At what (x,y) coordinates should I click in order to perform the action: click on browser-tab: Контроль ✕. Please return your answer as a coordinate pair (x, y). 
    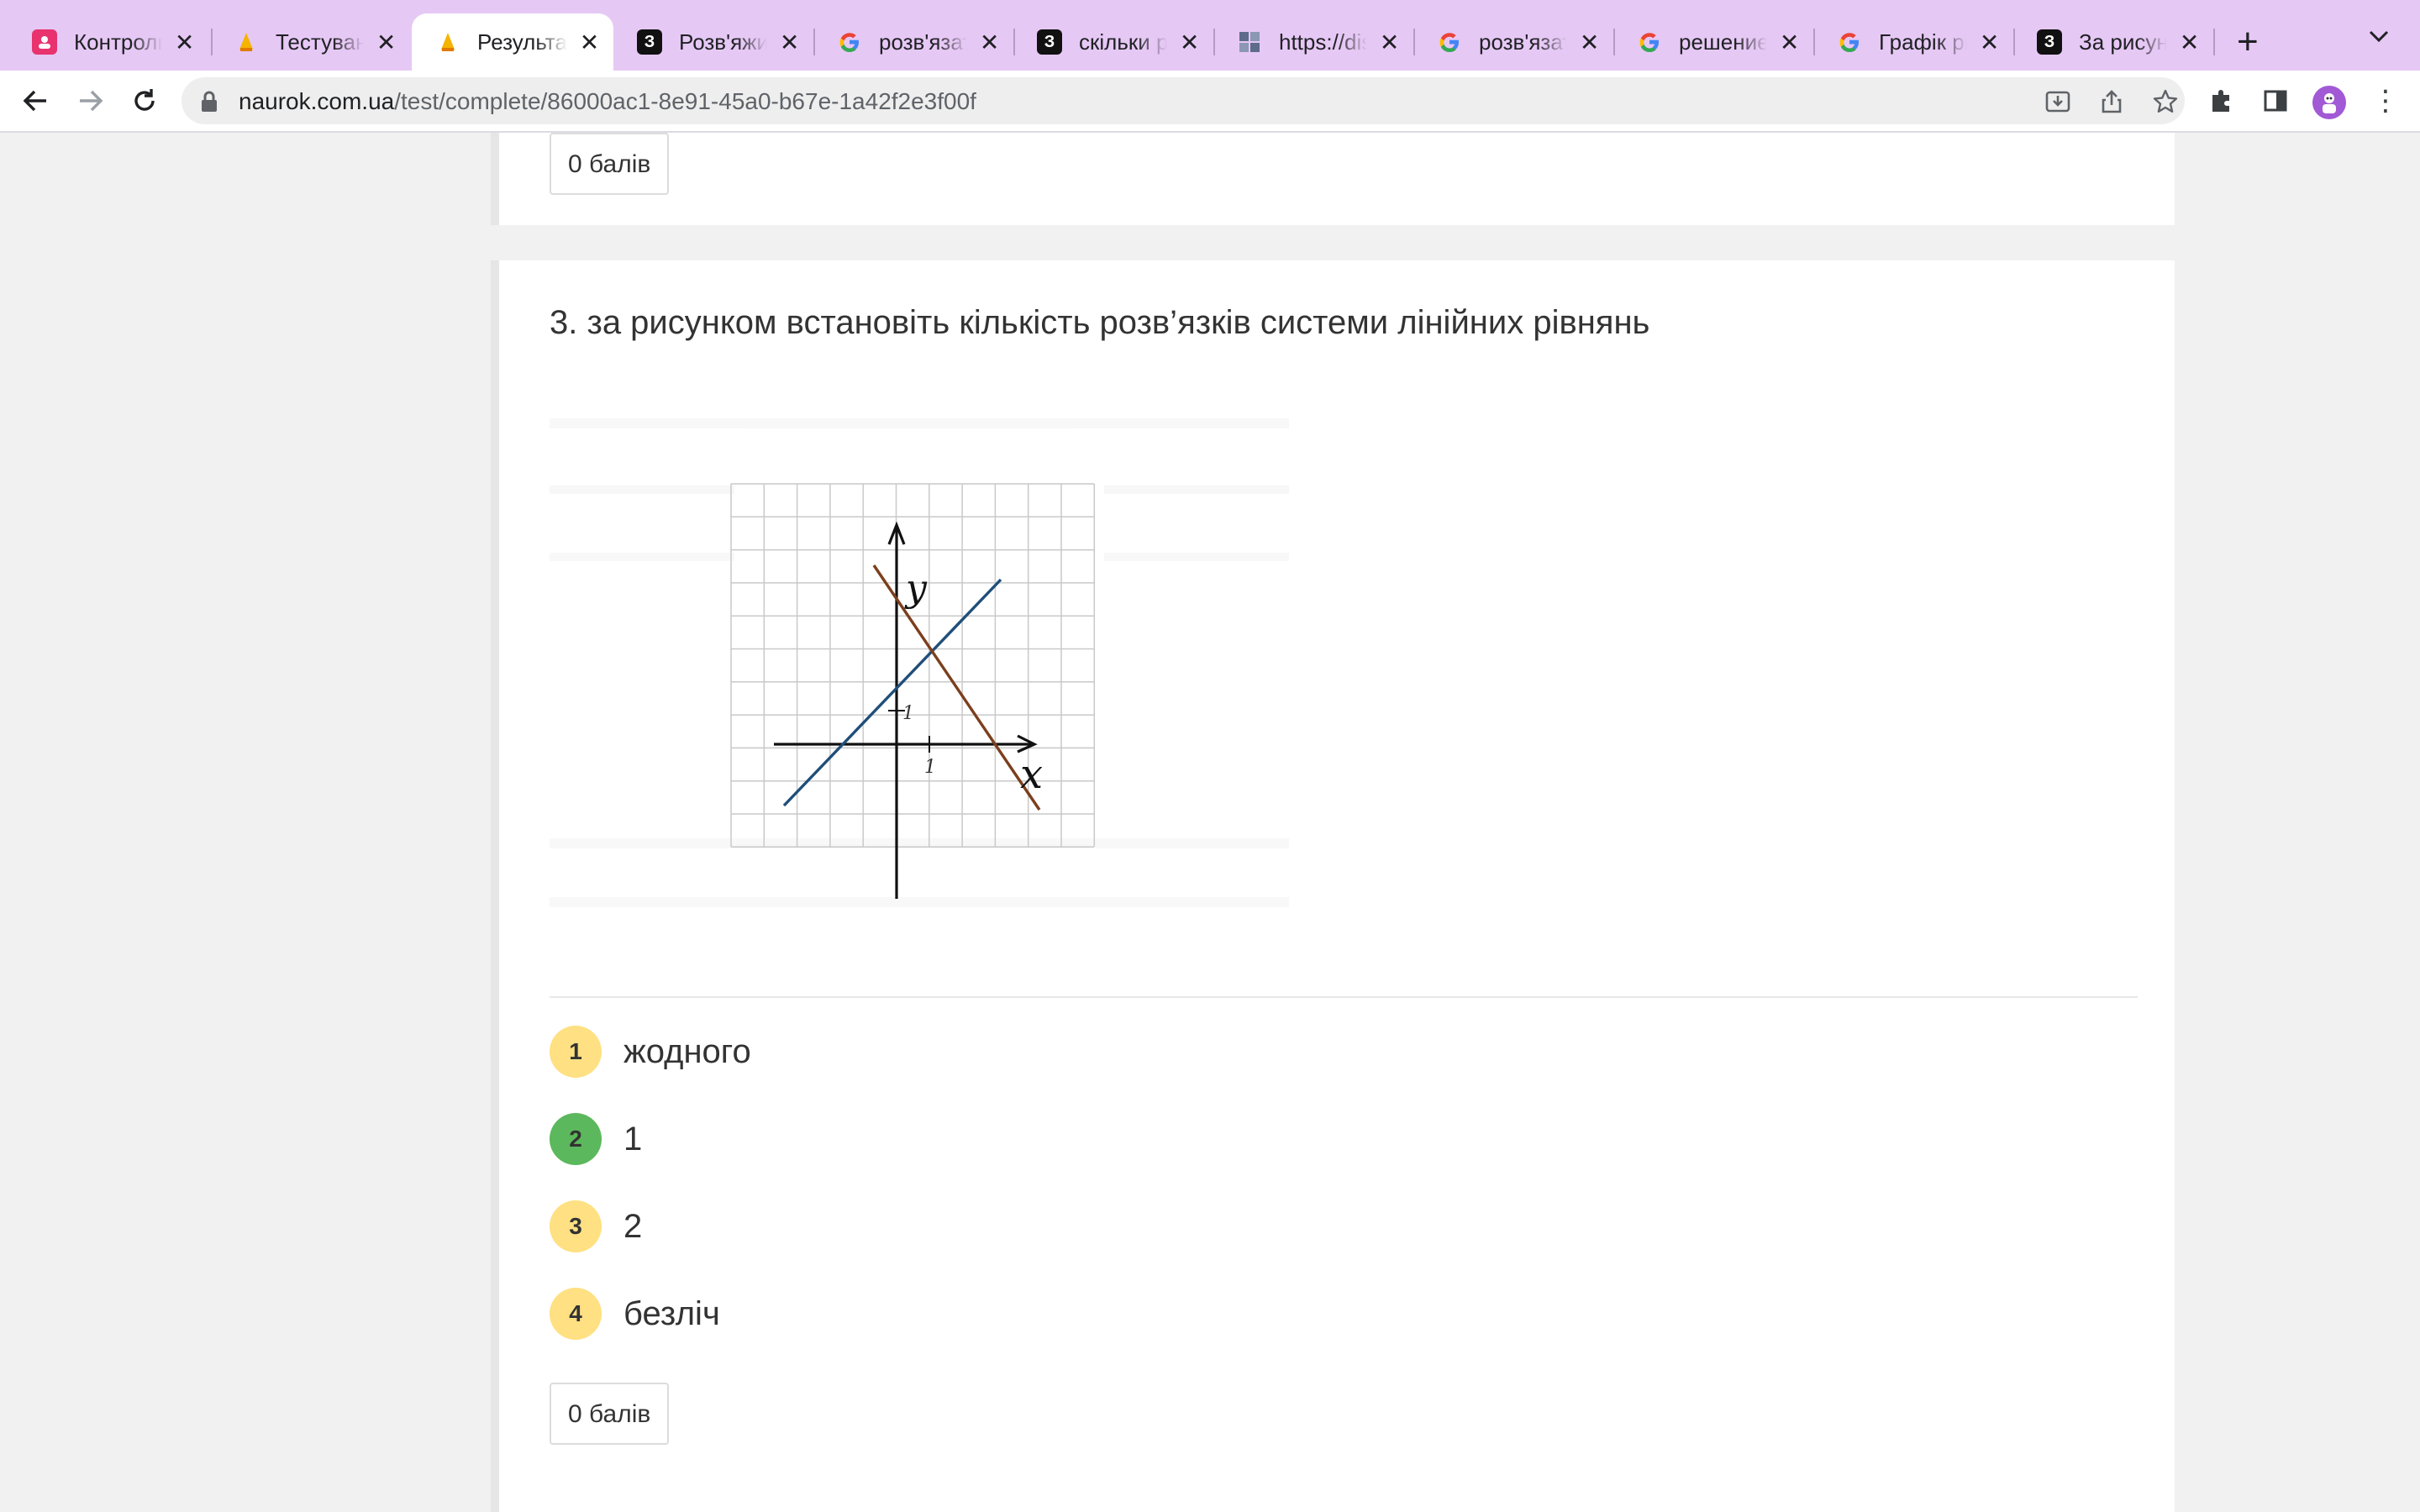
    Looking at the image, I should click on (108, 42).